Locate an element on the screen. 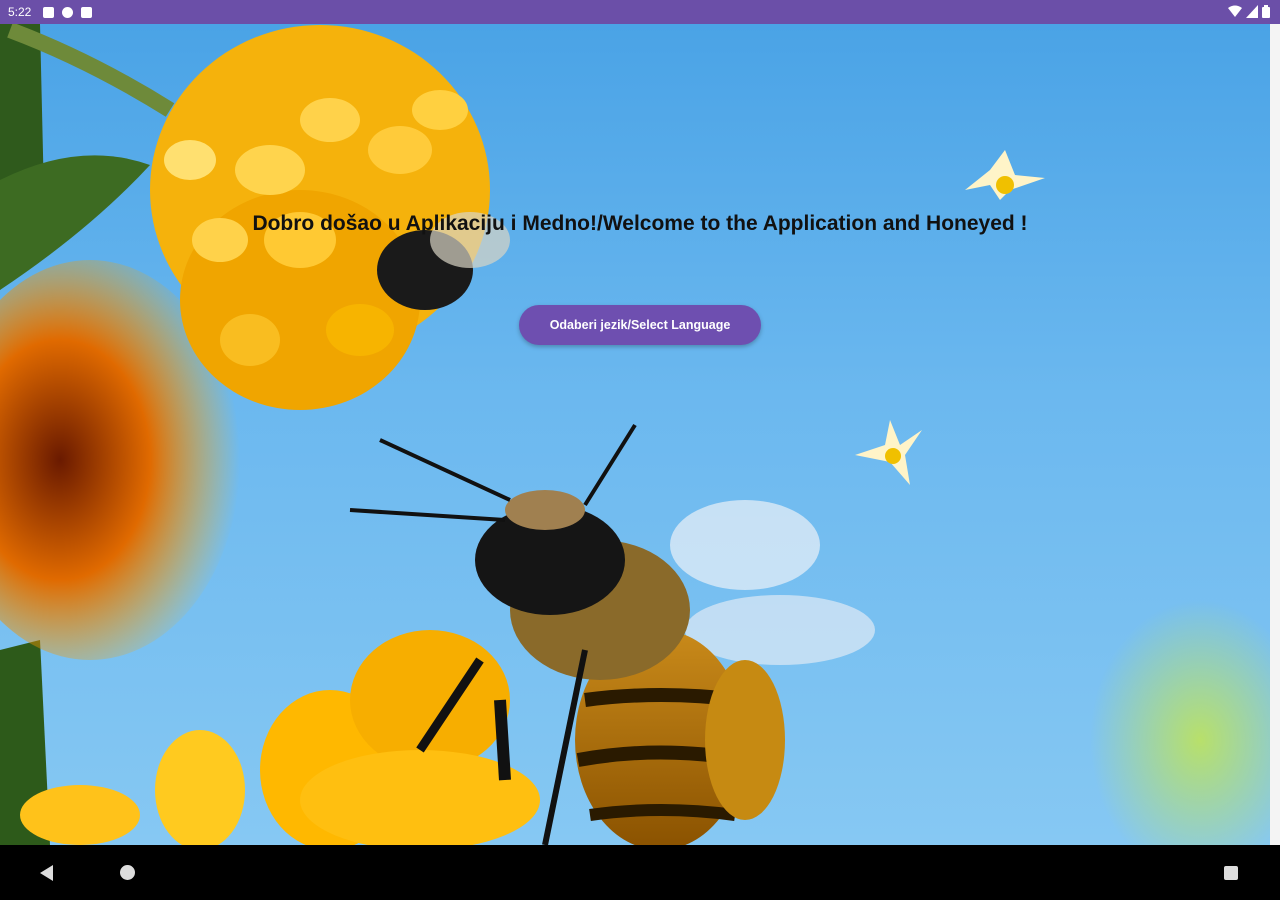 The width and height of the screenshot is (1280, 900). sd-card-icon is located at coordinates (87, 12).